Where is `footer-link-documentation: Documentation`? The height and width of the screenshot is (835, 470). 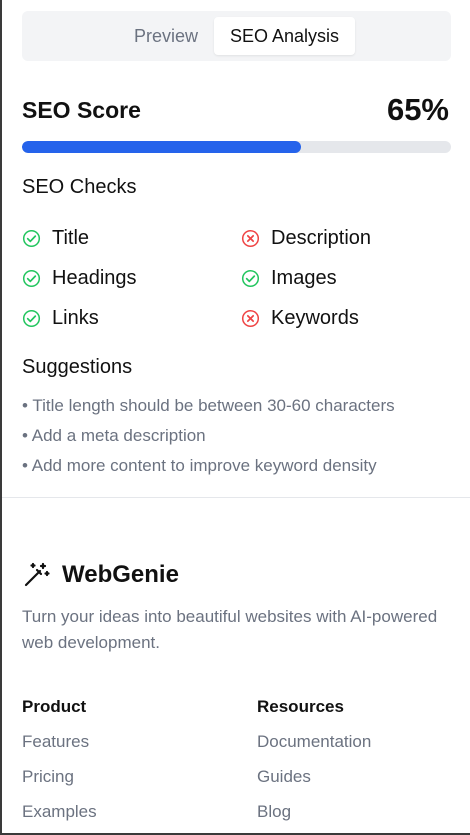 footer-link-documentation: Documentation is located at coordinates (314, 748).